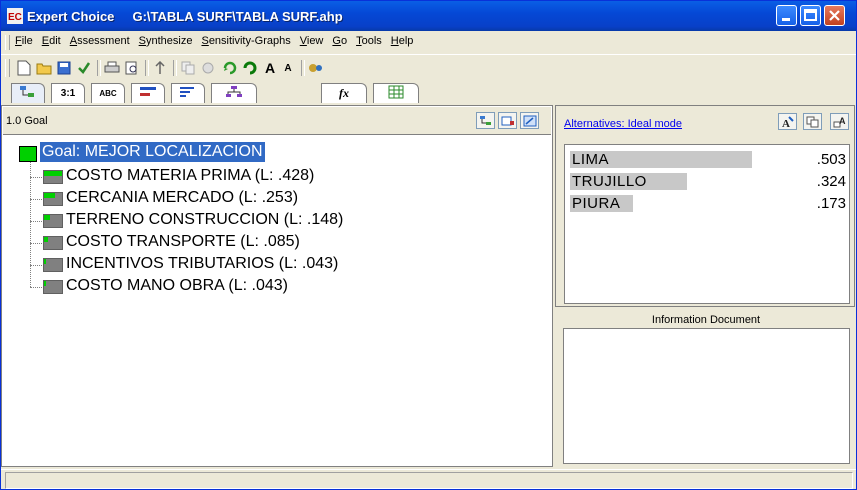 The height and width of the screenshot is (490, 857). What do you see at coordinates (709, 159) in the screenshot?
I see `alternative-row: LIMA .503` at bounding box center [709, 159].